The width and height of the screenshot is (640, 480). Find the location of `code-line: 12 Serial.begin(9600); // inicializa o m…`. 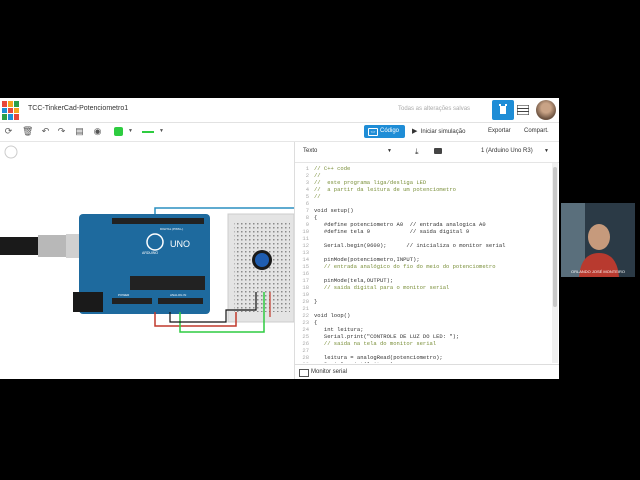

code-line: 12 Serial.begin(9600); // inicializa o m… is located at coordinates (423, 245).